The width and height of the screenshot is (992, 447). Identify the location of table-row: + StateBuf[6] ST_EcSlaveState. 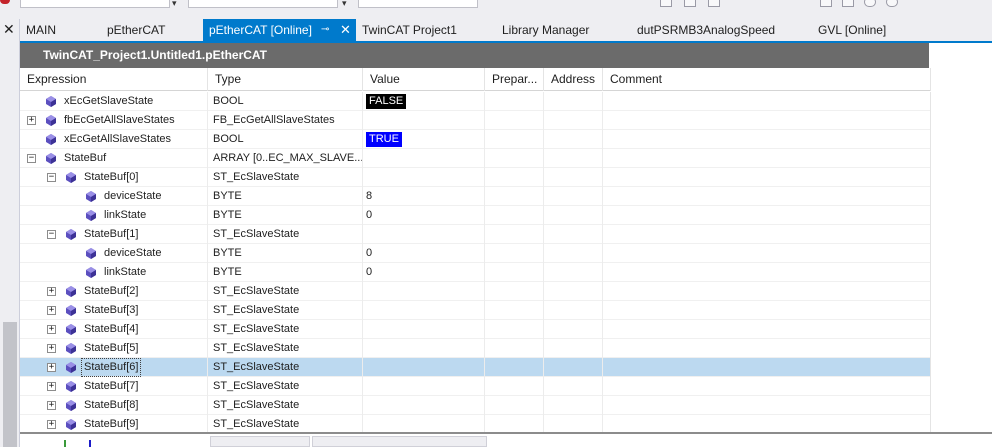
(475, 367).